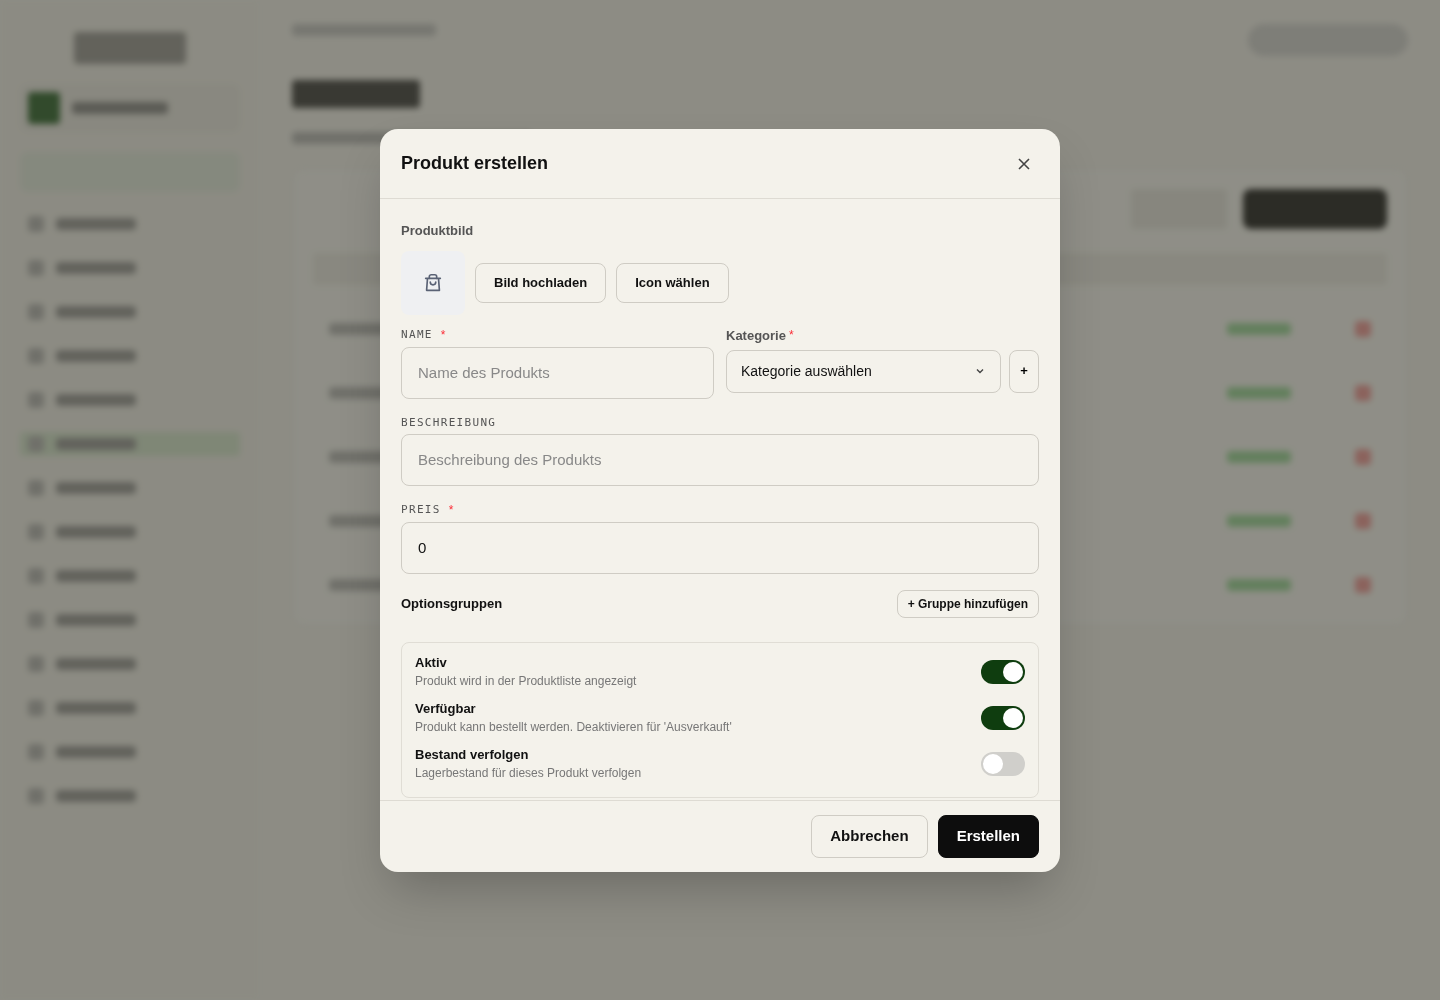 This screenshot has width=1440, height=1000. What do you see at coordinates (475, 163) in the screenshot?
I see `dialog-title: Produkt erstellen` at bounding box center [475, 163].